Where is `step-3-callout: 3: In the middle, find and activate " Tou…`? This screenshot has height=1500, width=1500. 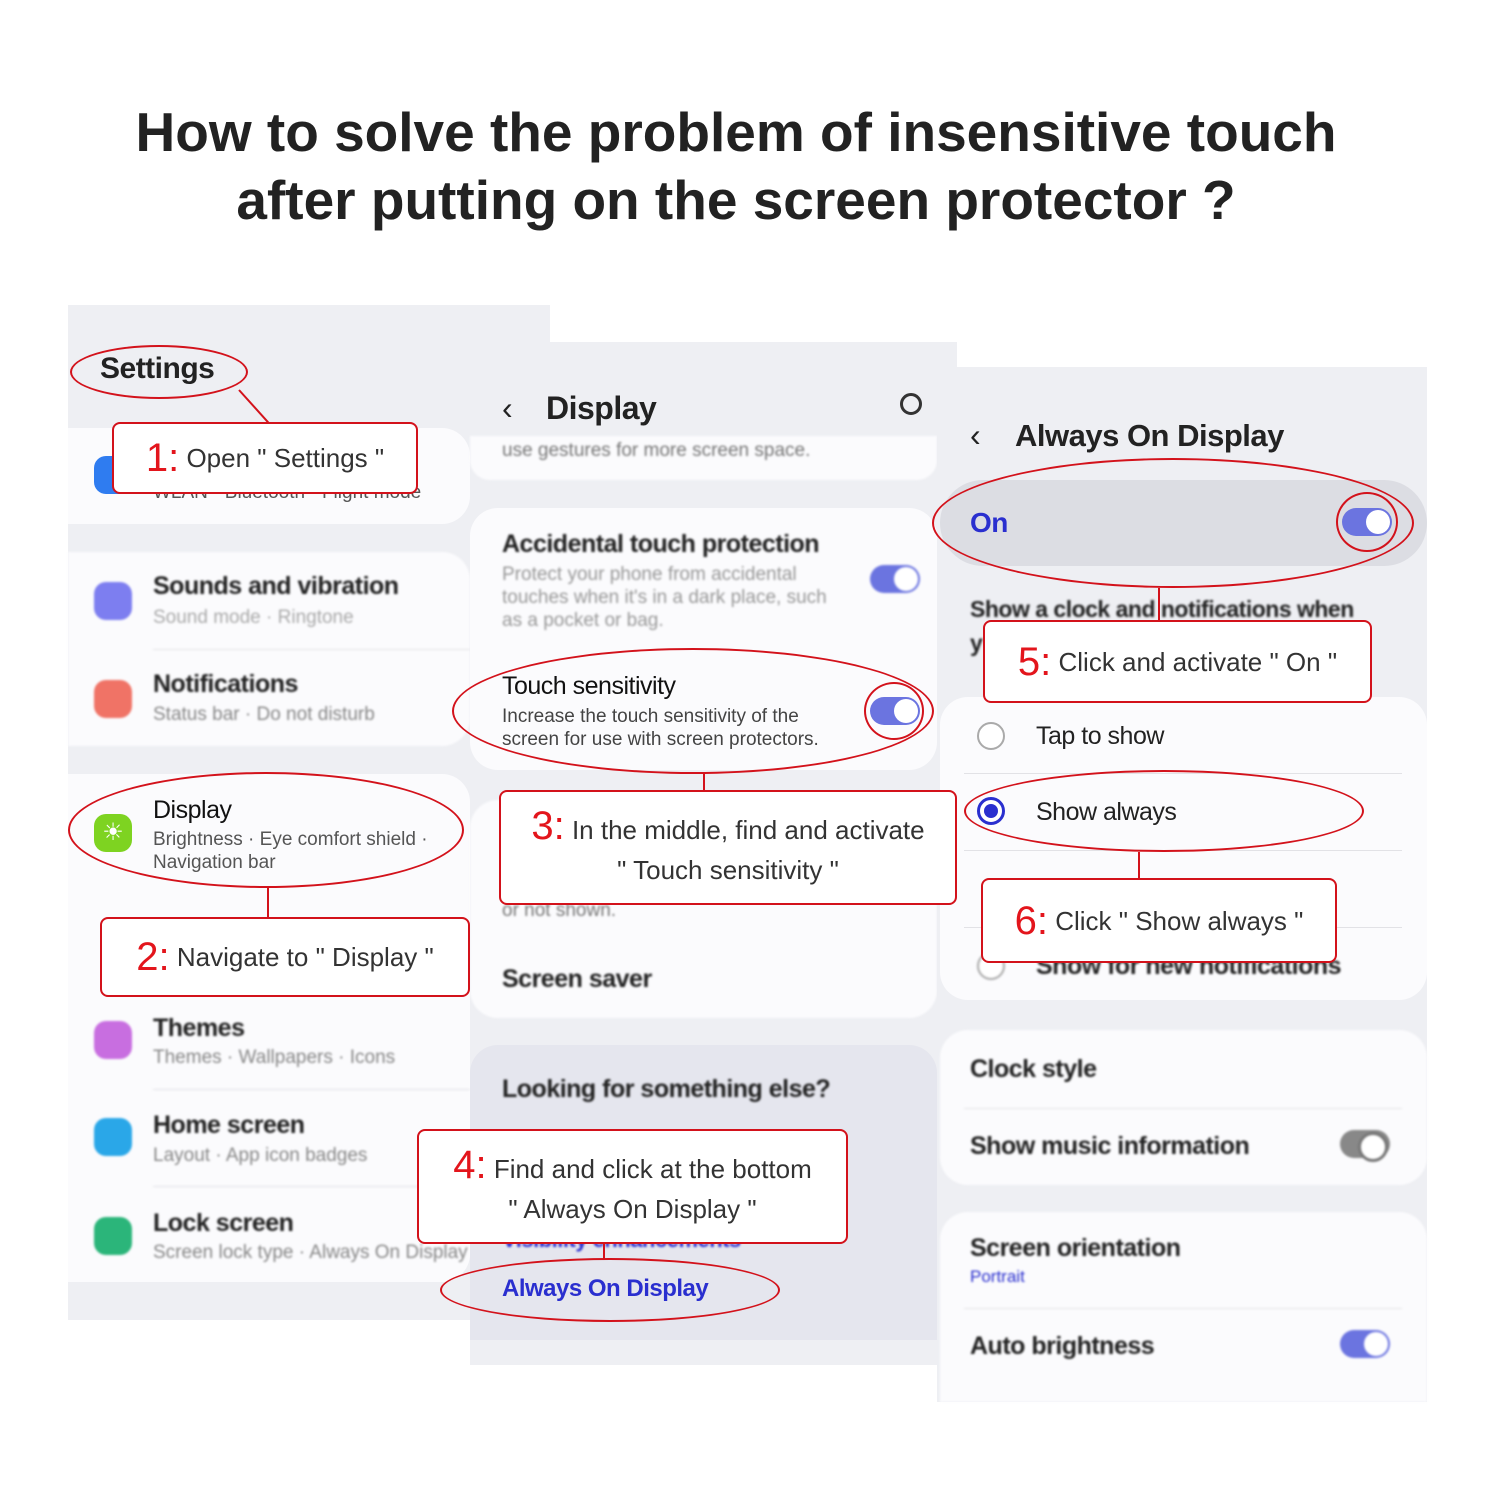
step-3-callout: 3: In the middle, find and activate " Tou… is located at coordinates (728, 847).